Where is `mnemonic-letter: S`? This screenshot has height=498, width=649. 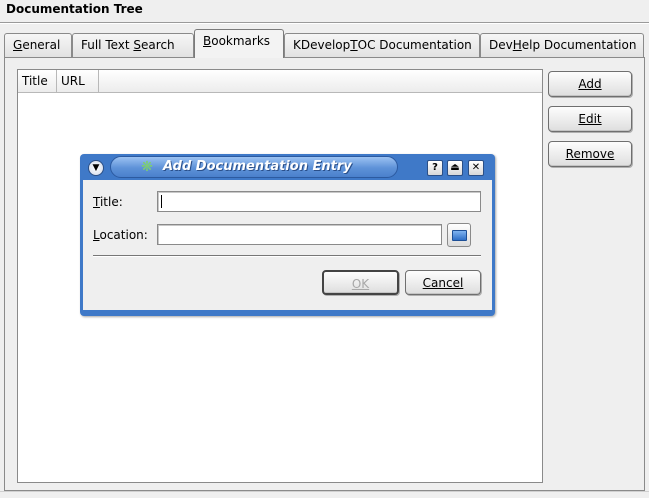 mnemonic-letter: S is located at coordinates (137, 45).